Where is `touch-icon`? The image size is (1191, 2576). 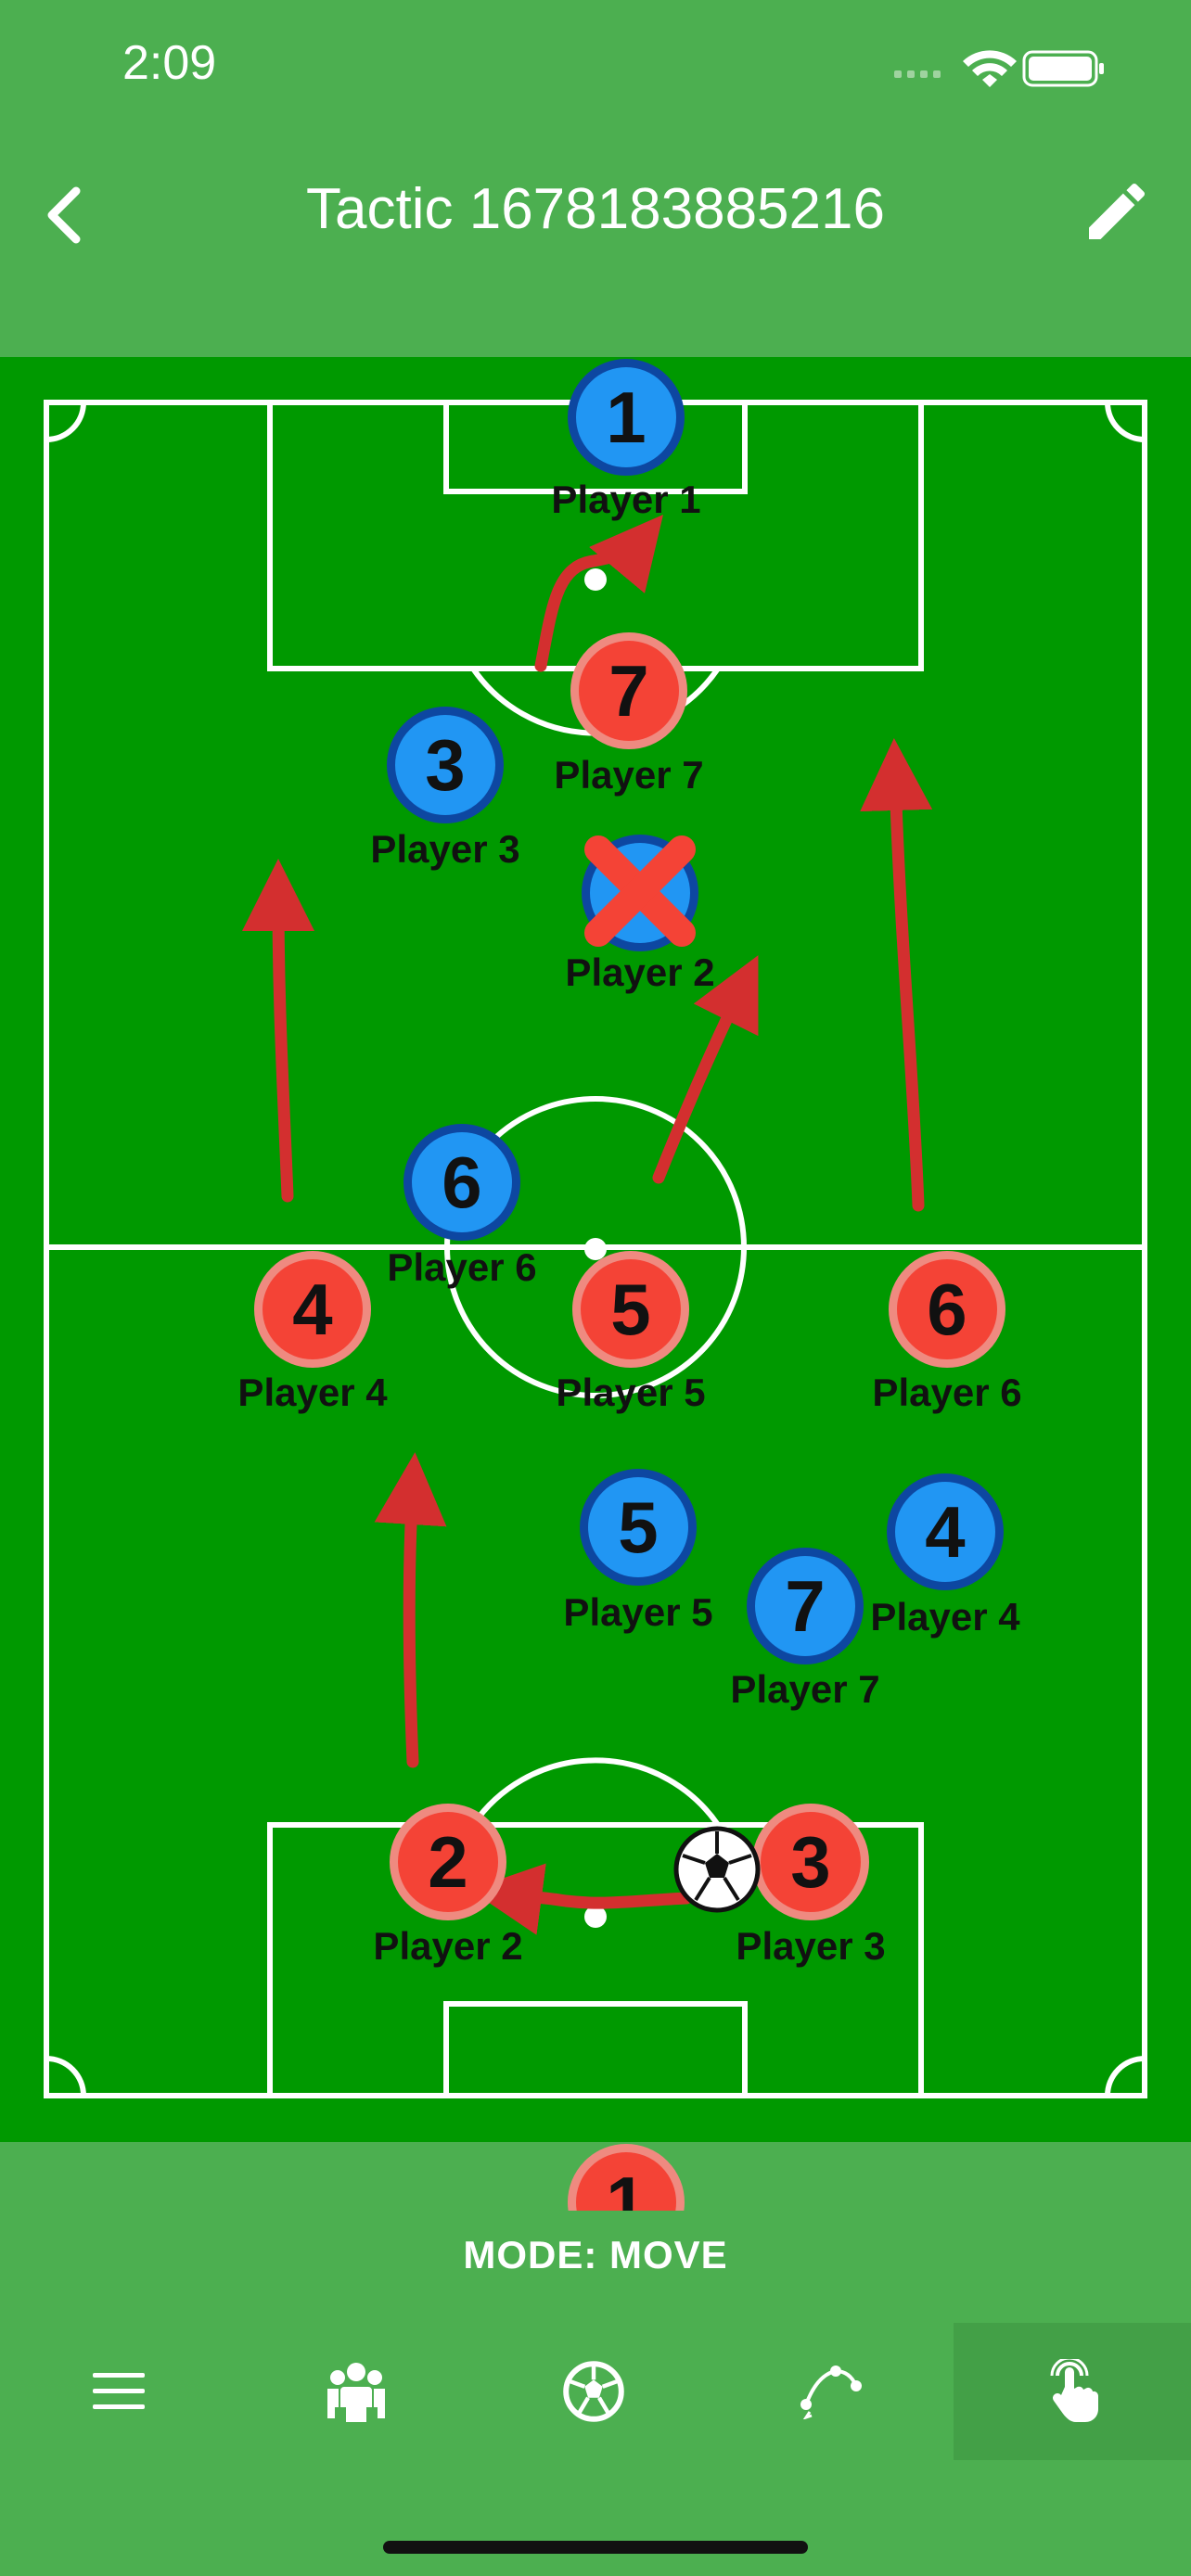
touch-icon is located at coordinates (1074, 2391).